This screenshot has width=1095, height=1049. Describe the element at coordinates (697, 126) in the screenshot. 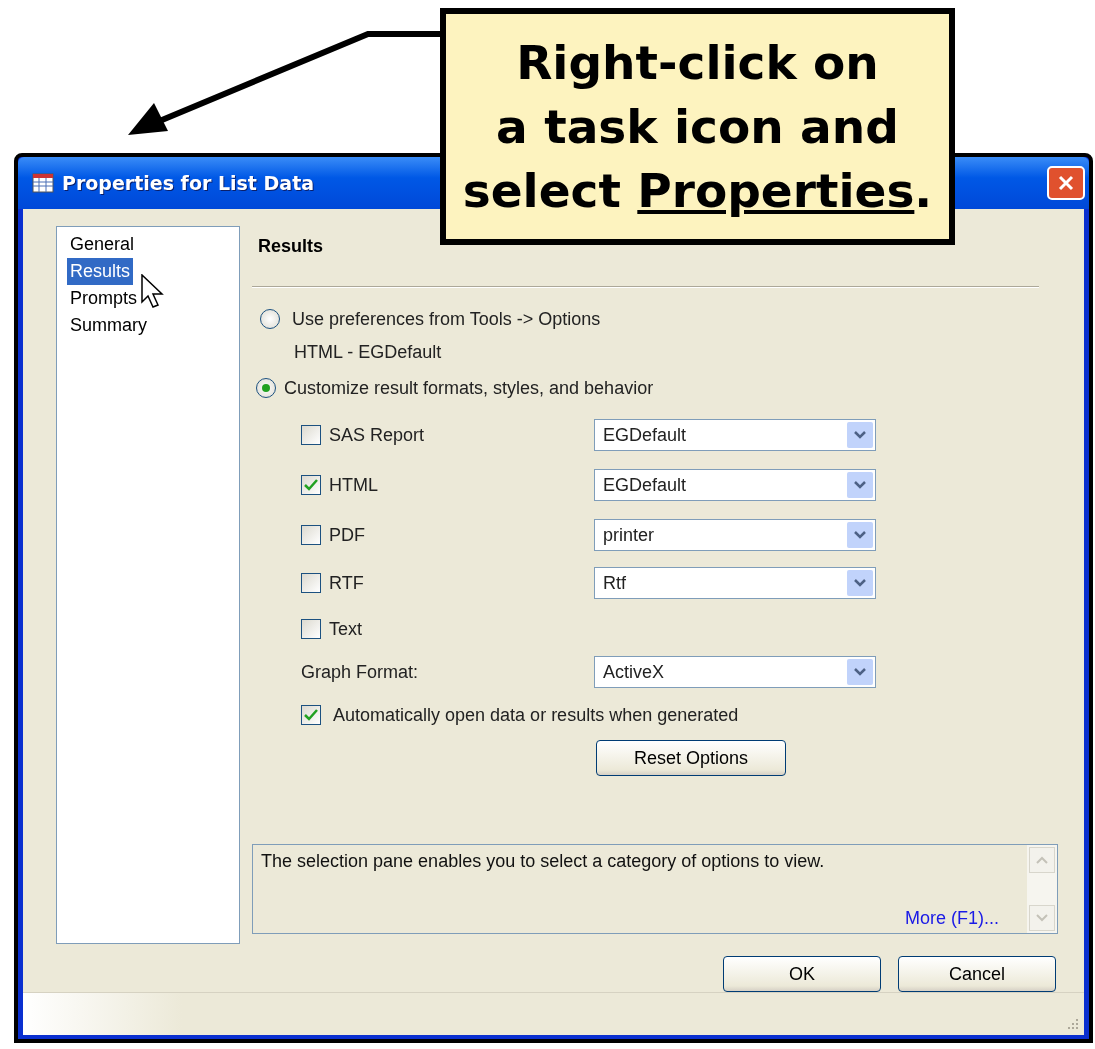

I see `callout-text: Right-click on a task icon and select Properties.` at that location.